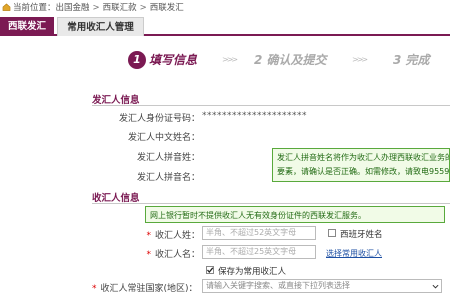 This screenshot has width=450, height=300. Describe the element at coordinates (177, 255) in the screenshot. I see `label-text: 收汇人名：` at that location.